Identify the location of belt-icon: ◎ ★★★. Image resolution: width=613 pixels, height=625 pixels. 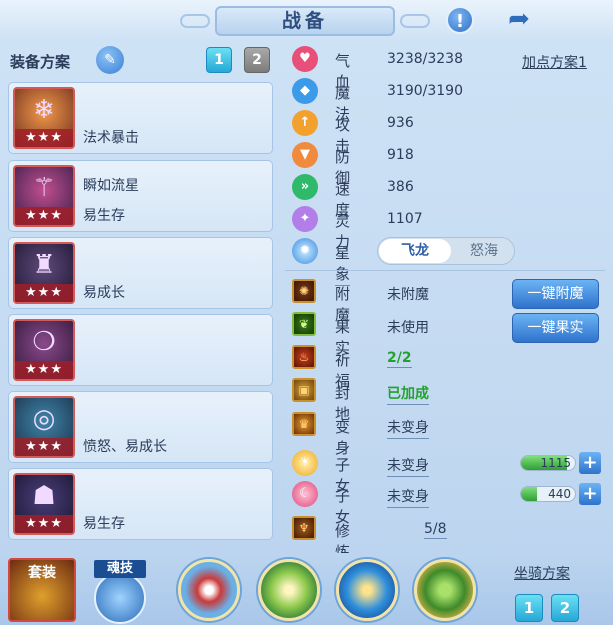
(44, 427).